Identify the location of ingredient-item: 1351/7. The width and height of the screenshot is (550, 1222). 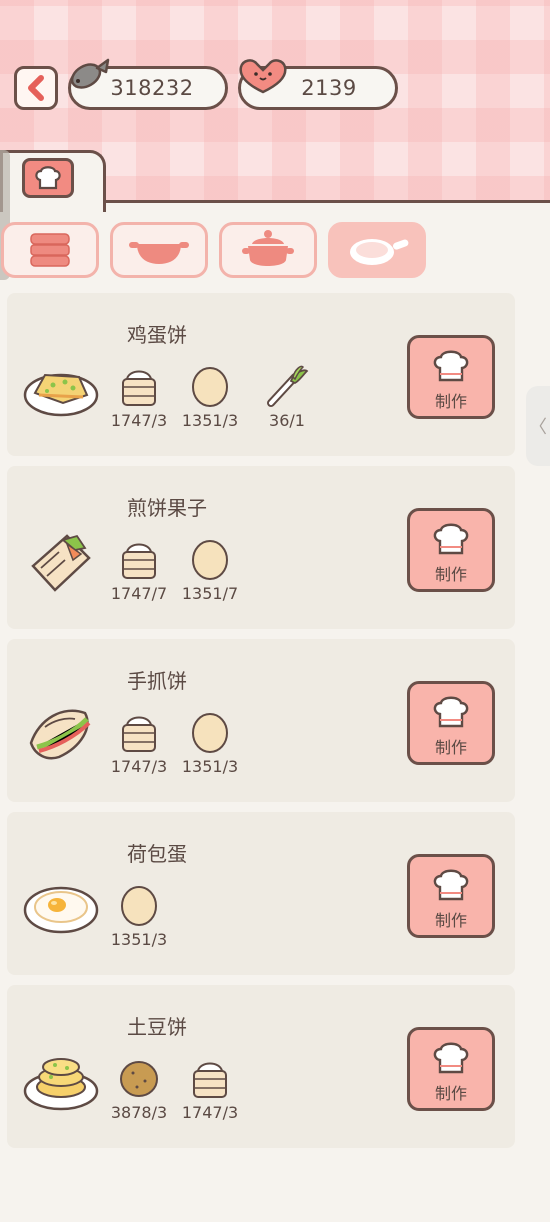
(210, 569).